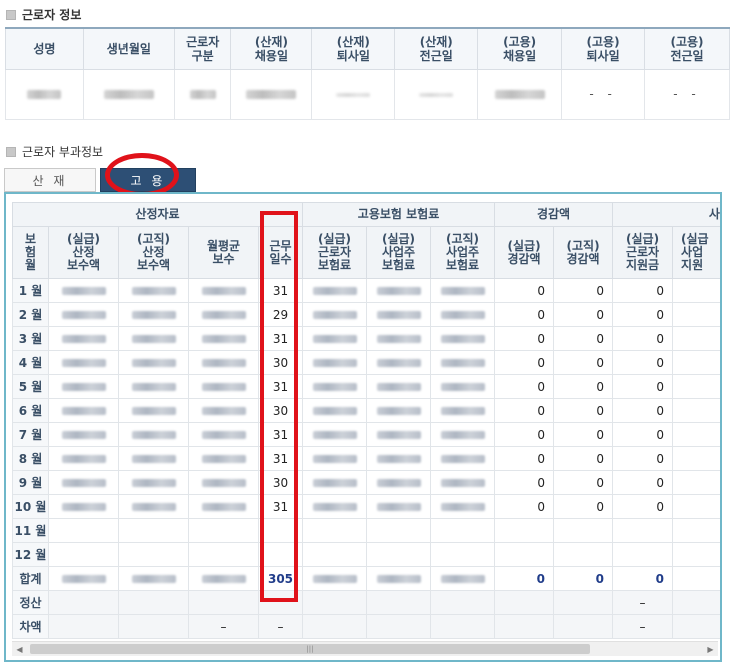 The image size is (730, 669). Describe the element at coordinates (19, 649) in the screenshot. I see `scroll-left-icon: ◀` at that location.